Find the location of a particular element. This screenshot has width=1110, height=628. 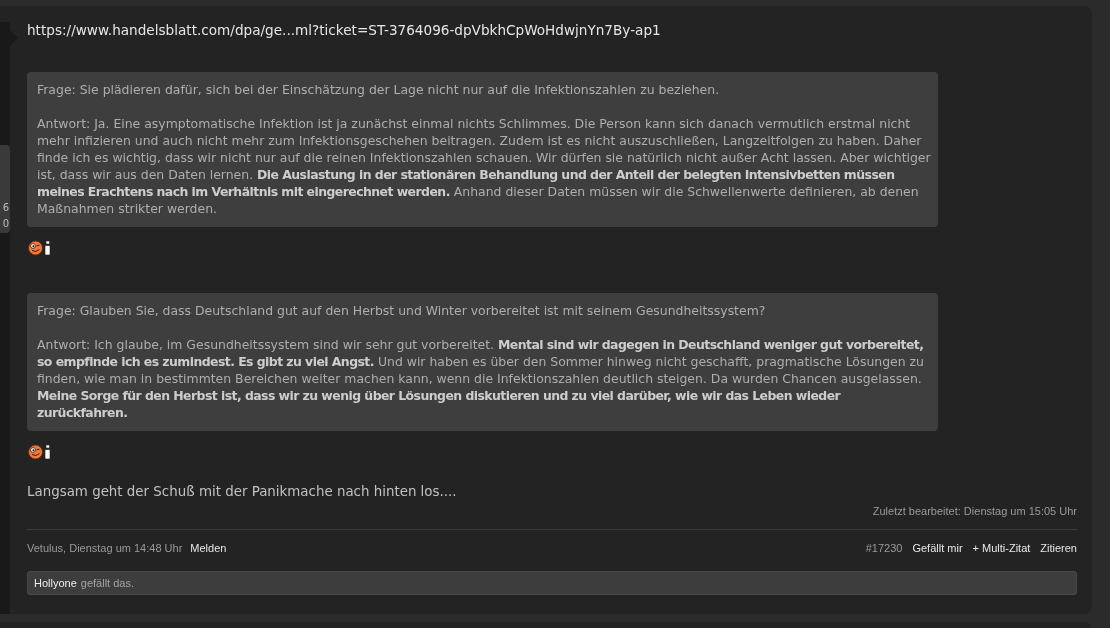

question-text: Frage: Glauben Sie, dass Deutschland gut auf den Herbst und Winter vorbereitet ist mit seinem Gesundheitssystem? is located at coordinates (402, 310).